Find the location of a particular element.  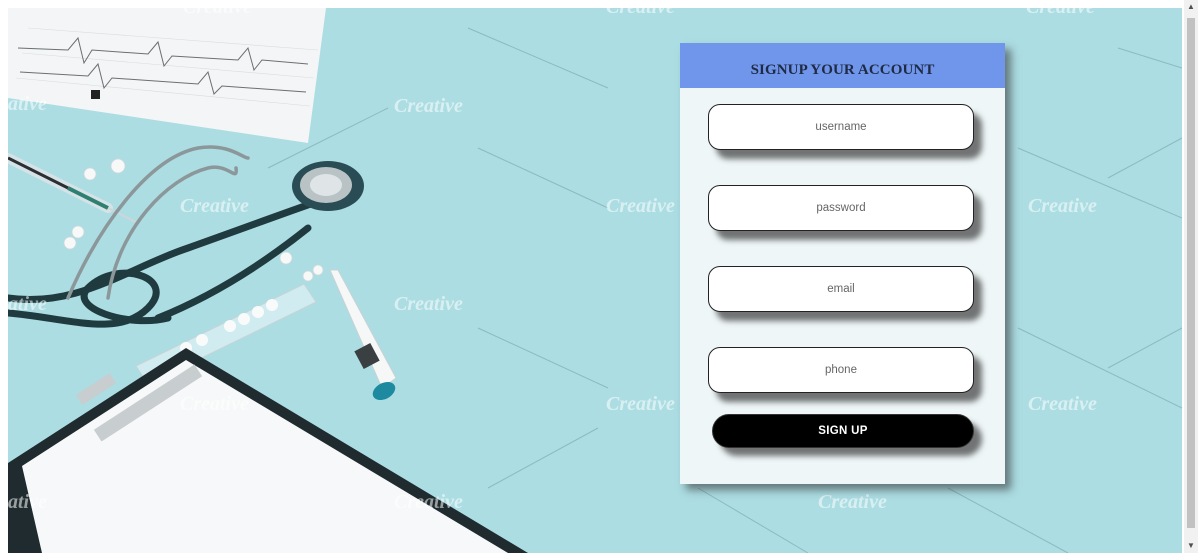

stethoscope-chestpiece is located at coordinates (328, 186).